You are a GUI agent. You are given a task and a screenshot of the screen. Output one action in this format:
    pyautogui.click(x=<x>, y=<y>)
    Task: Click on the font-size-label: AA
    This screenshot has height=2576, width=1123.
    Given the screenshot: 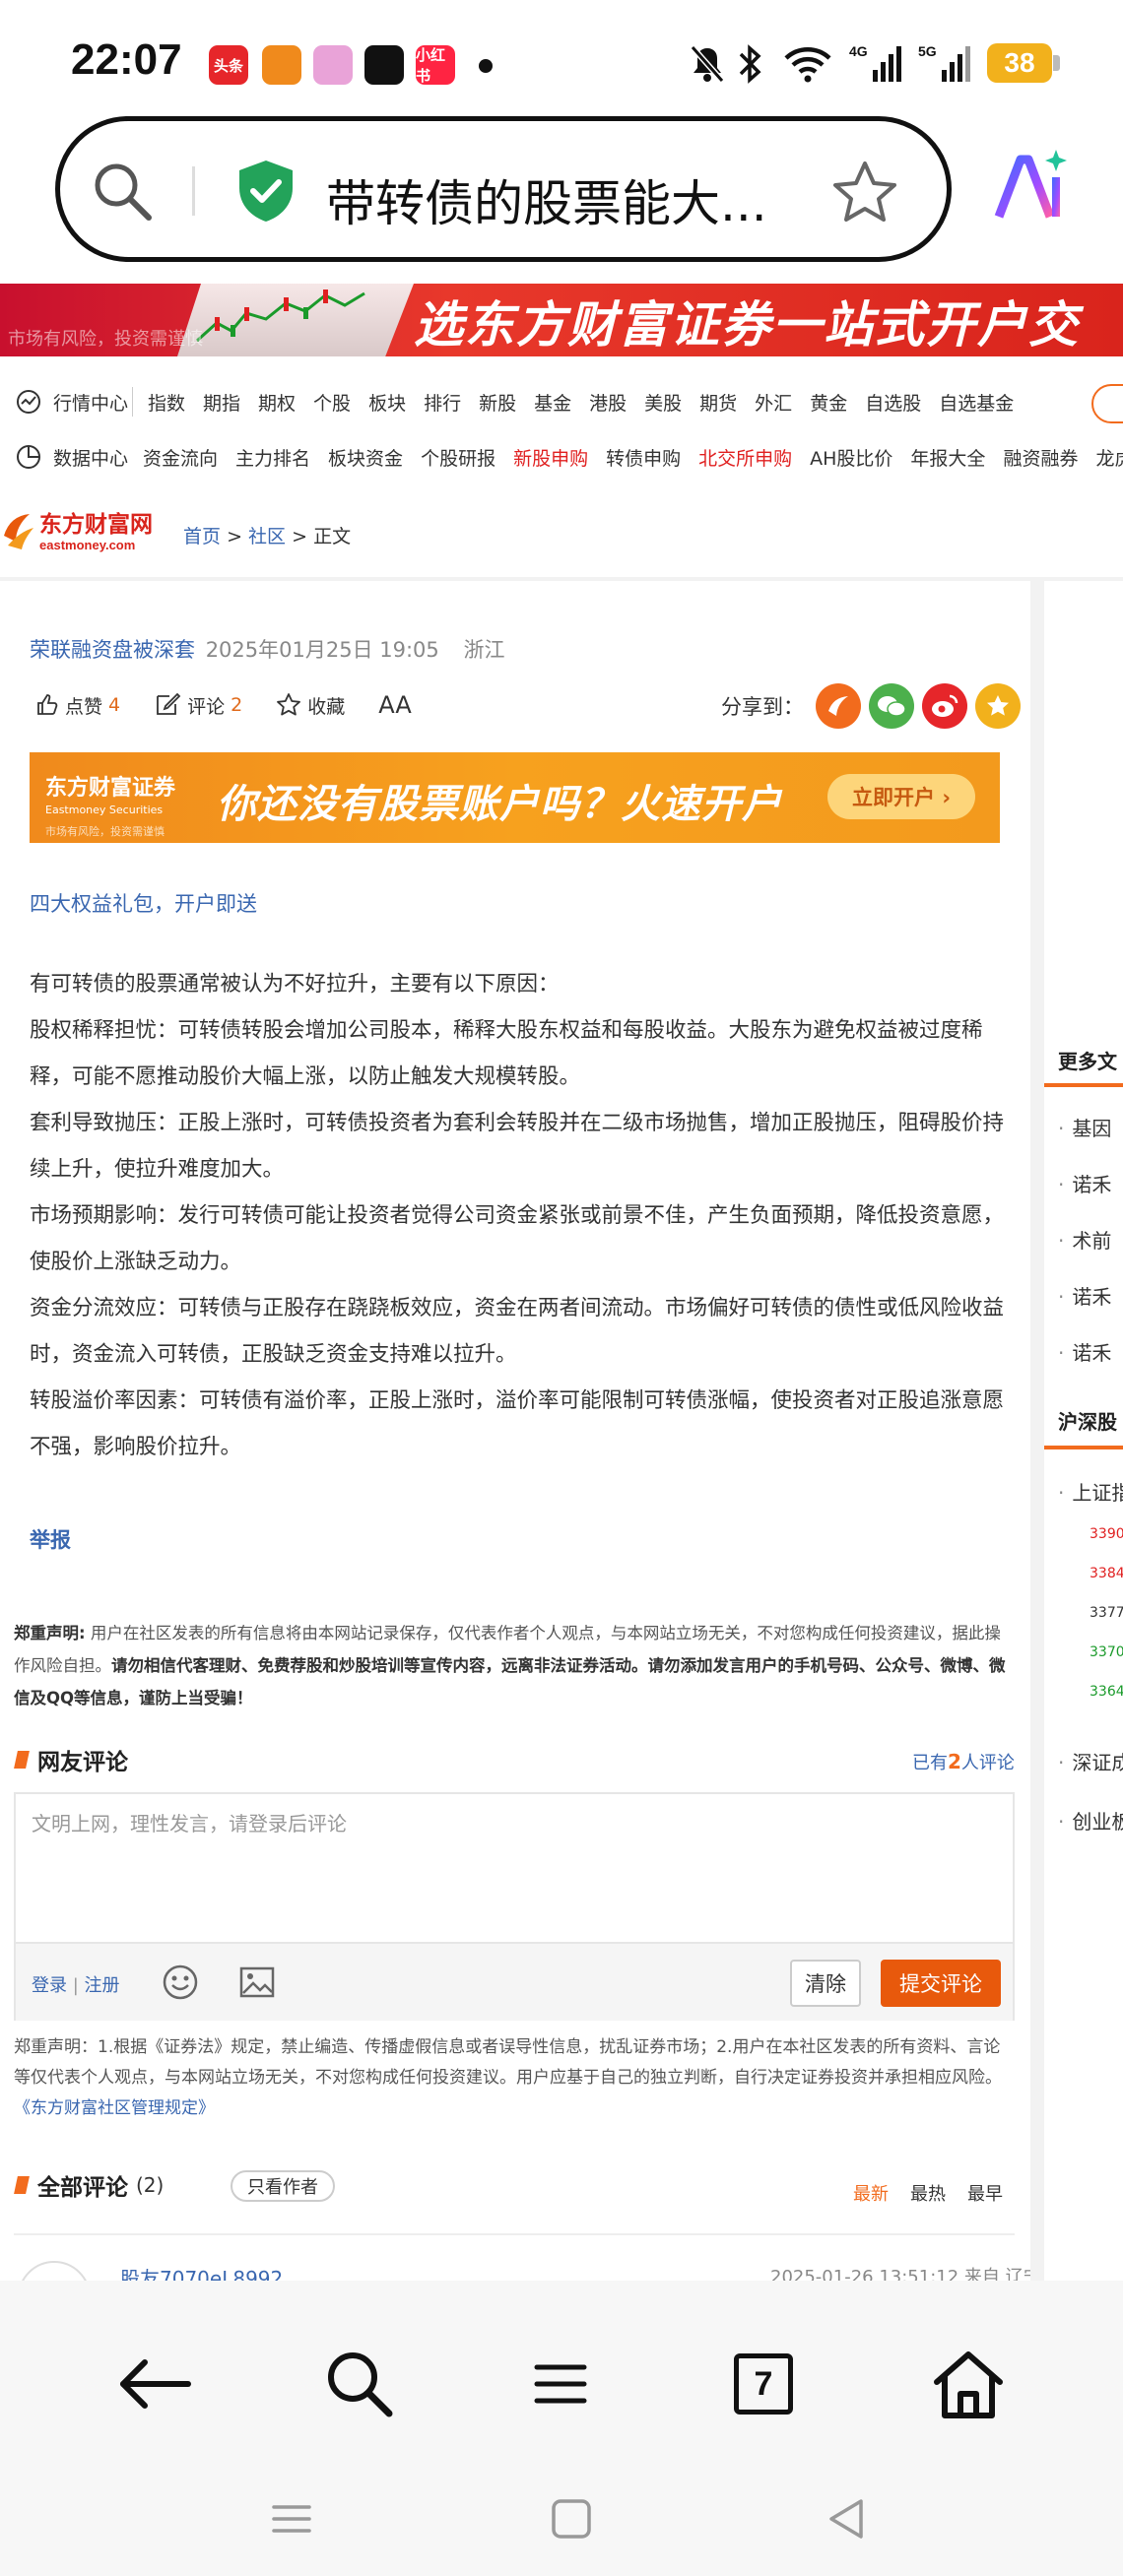 What is the action you would take?
    pyautogui.click(x=395, y=705)
    